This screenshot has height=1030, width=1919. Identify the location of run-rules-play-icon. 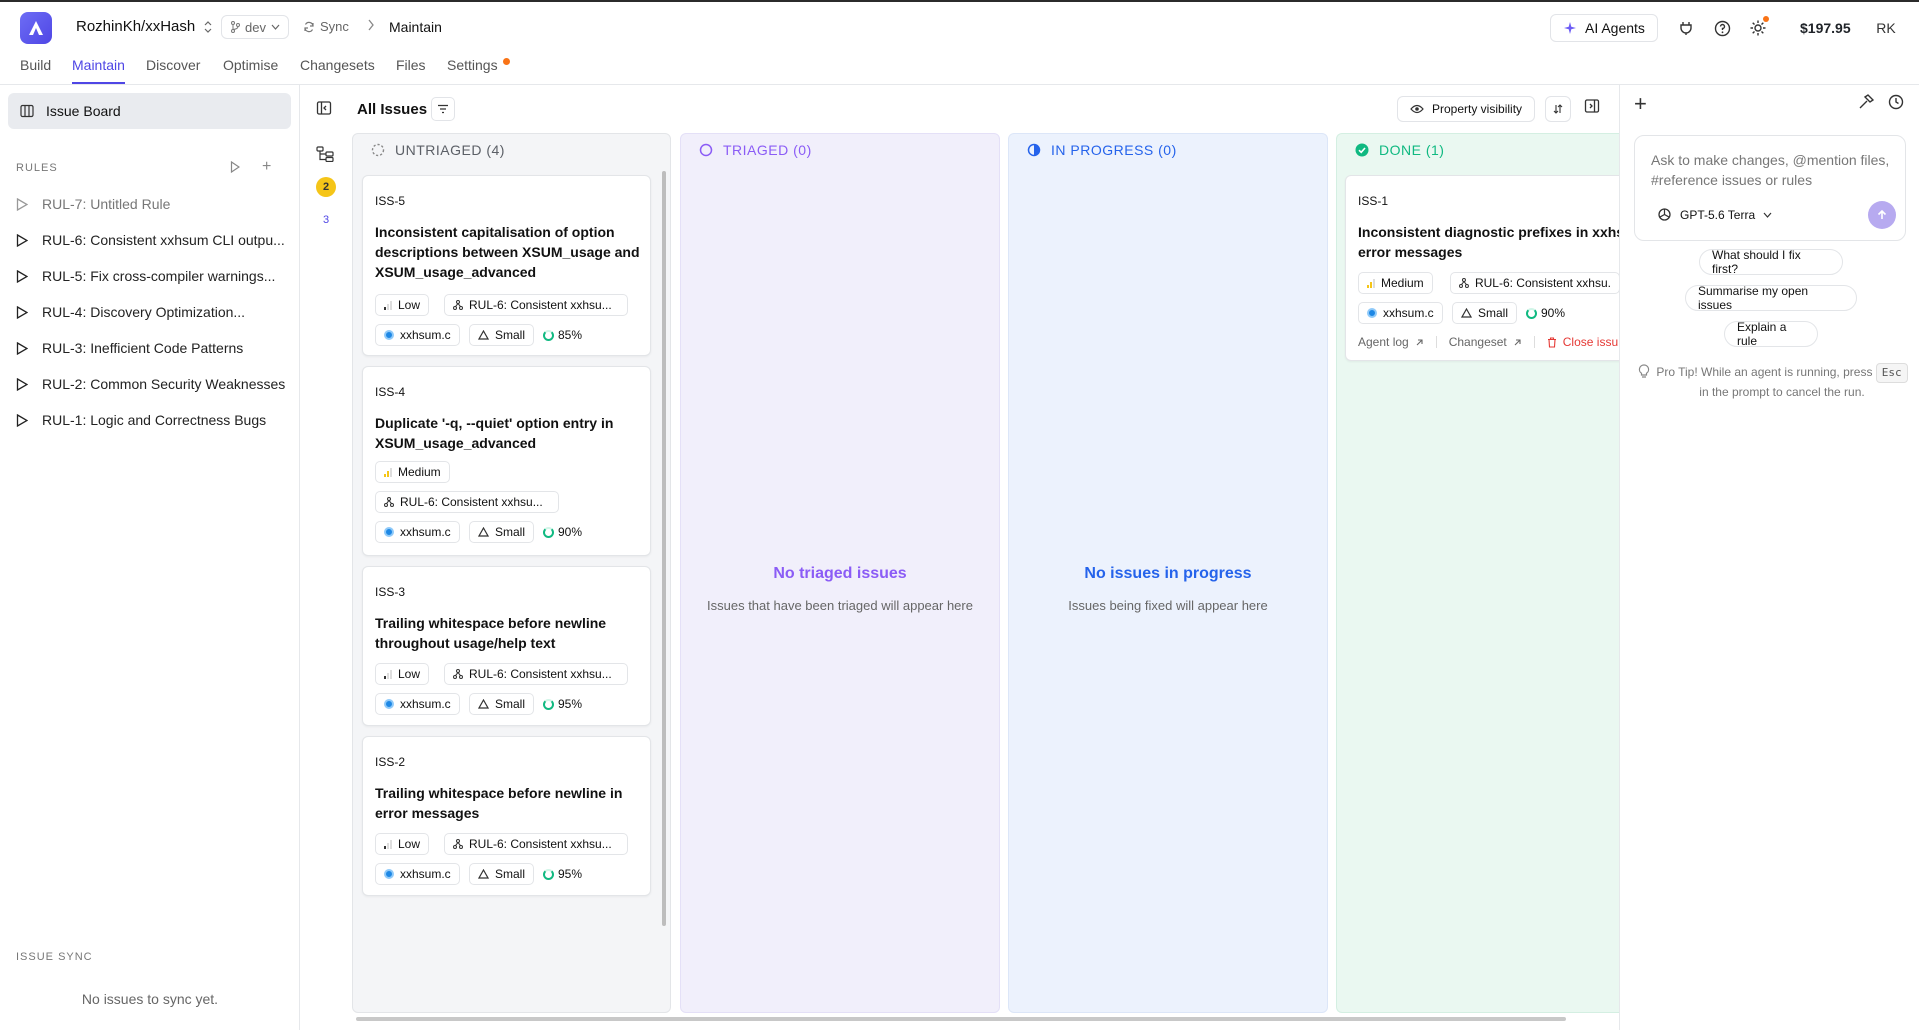
(235, 168).